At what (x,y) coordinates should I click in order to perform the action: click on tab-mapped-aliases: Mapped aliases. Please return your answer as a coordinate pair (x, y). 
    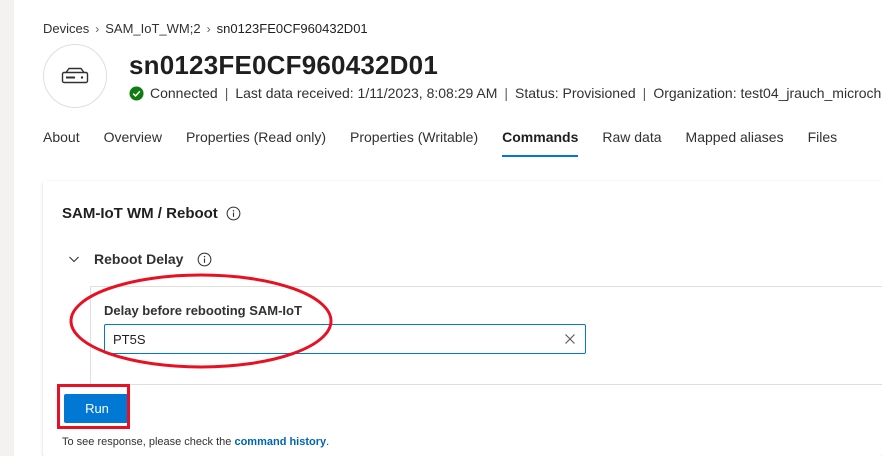
    Looking at the image, I should click on (735, 145).